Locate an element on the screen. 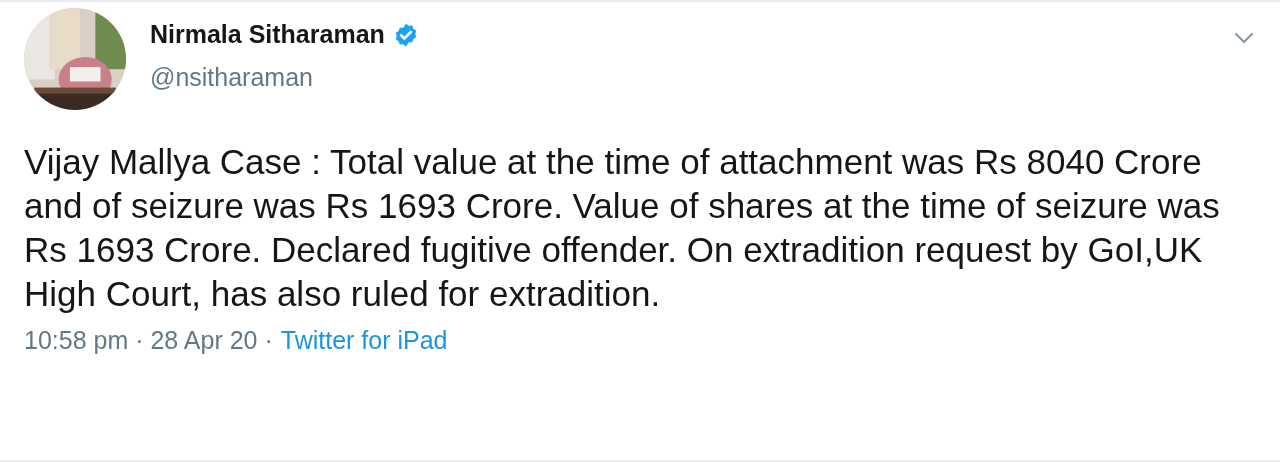 This screenshot has width=1280, height=462. author-handle: @nsitharaman is located at coordinates (284, 77).